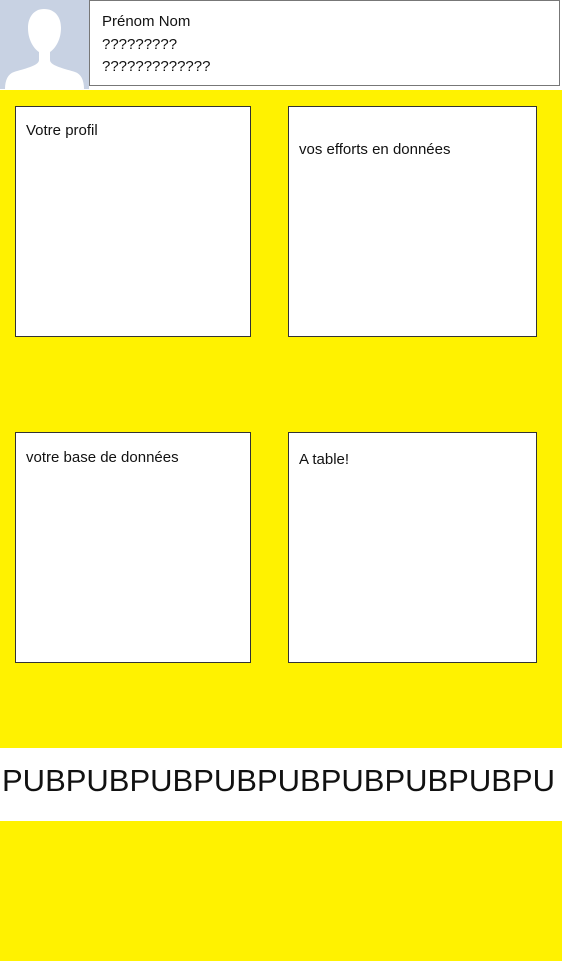 The height and width of the screenshot is (961, 562). I want to click on profile-header: Prénom Nom ????????? ?????????????, so click(281, 45).